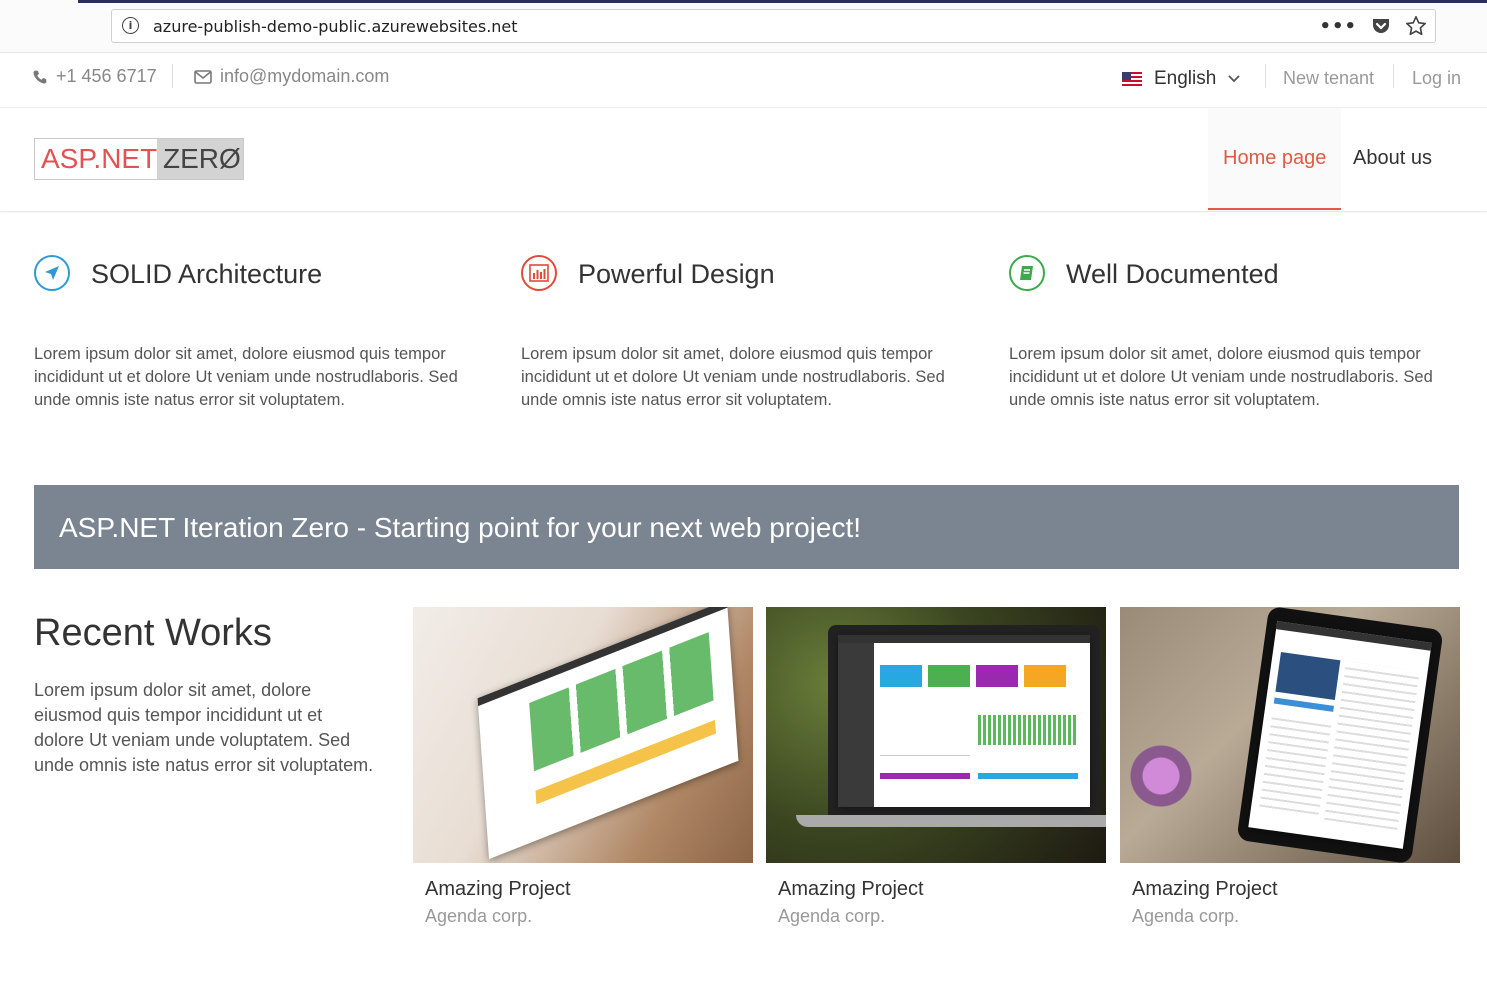 The image size is (1487, 982). I want to click on site-header: ASP.NET ZERØ Home page About us, so click(743, 160).